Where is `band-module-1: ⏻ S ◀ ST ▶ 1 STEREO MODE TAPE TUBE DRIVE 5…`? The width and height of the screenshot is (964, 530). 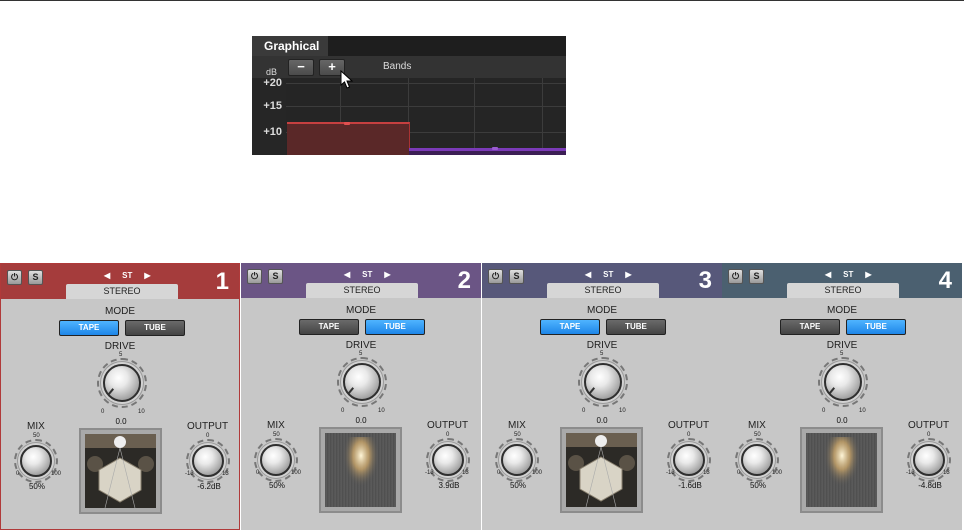 band-module-1: ⏻ S ◀ ST ▶ 1 STEREO MODE TAPE TUBE DRIVE 5… is located at coordinates (120, 396).